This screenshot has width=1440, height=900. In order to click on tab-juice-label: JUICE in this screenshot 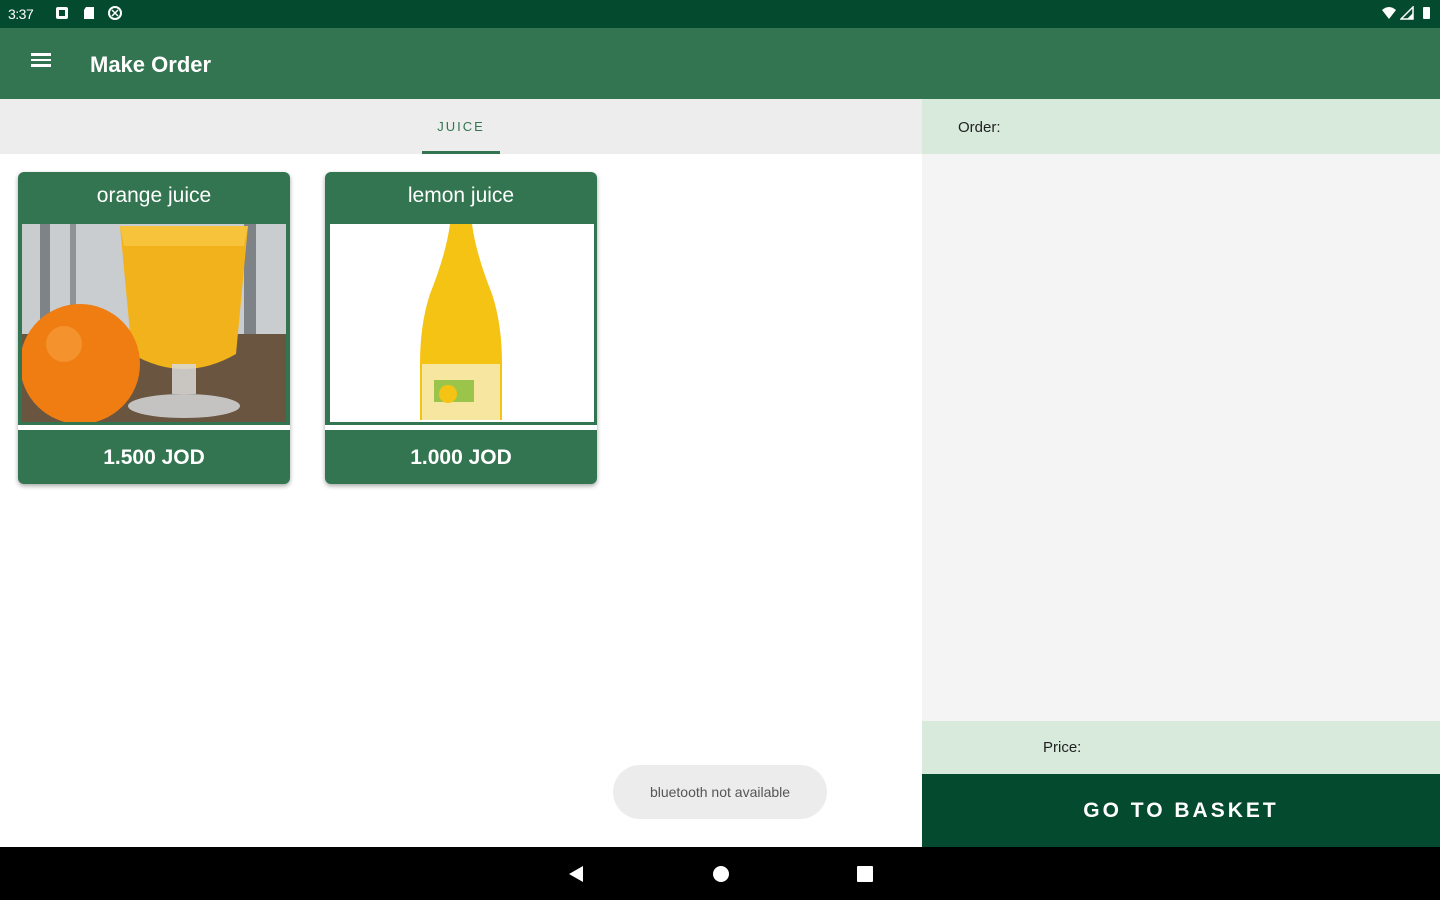, I will do `click(461, 126)`.